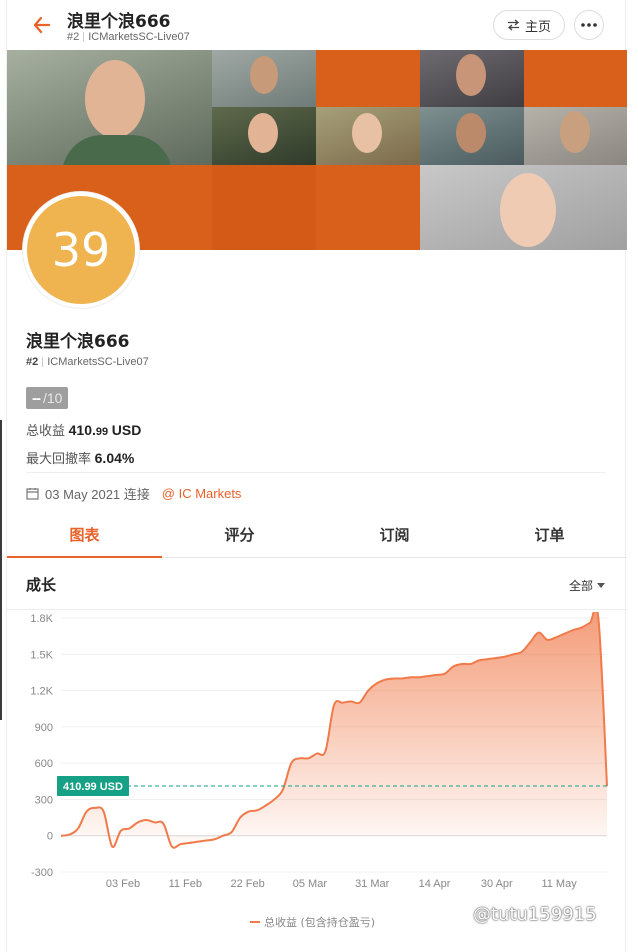 This screenshot has height=952, width=638. What do you see at coordinates (93, 787) in the screenshot?
I see `current-value-label: 410.99 USD` at bounding box center [93, 787].